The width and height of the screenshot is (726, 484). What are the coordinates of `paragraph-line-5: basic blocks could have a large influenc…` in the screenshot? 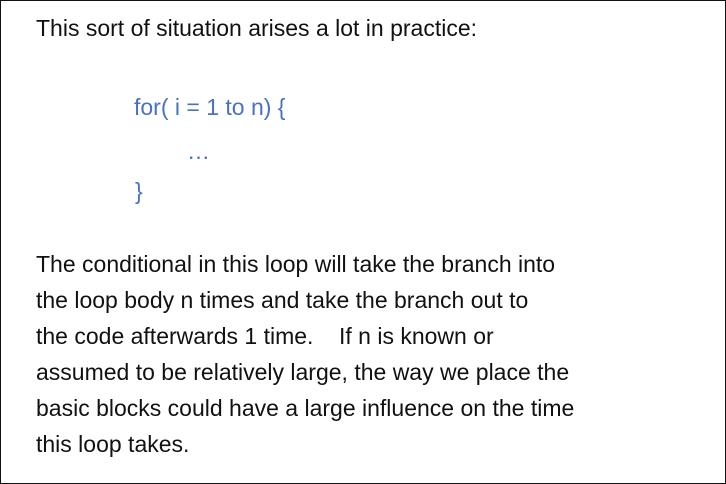 It's located at (305, 408).